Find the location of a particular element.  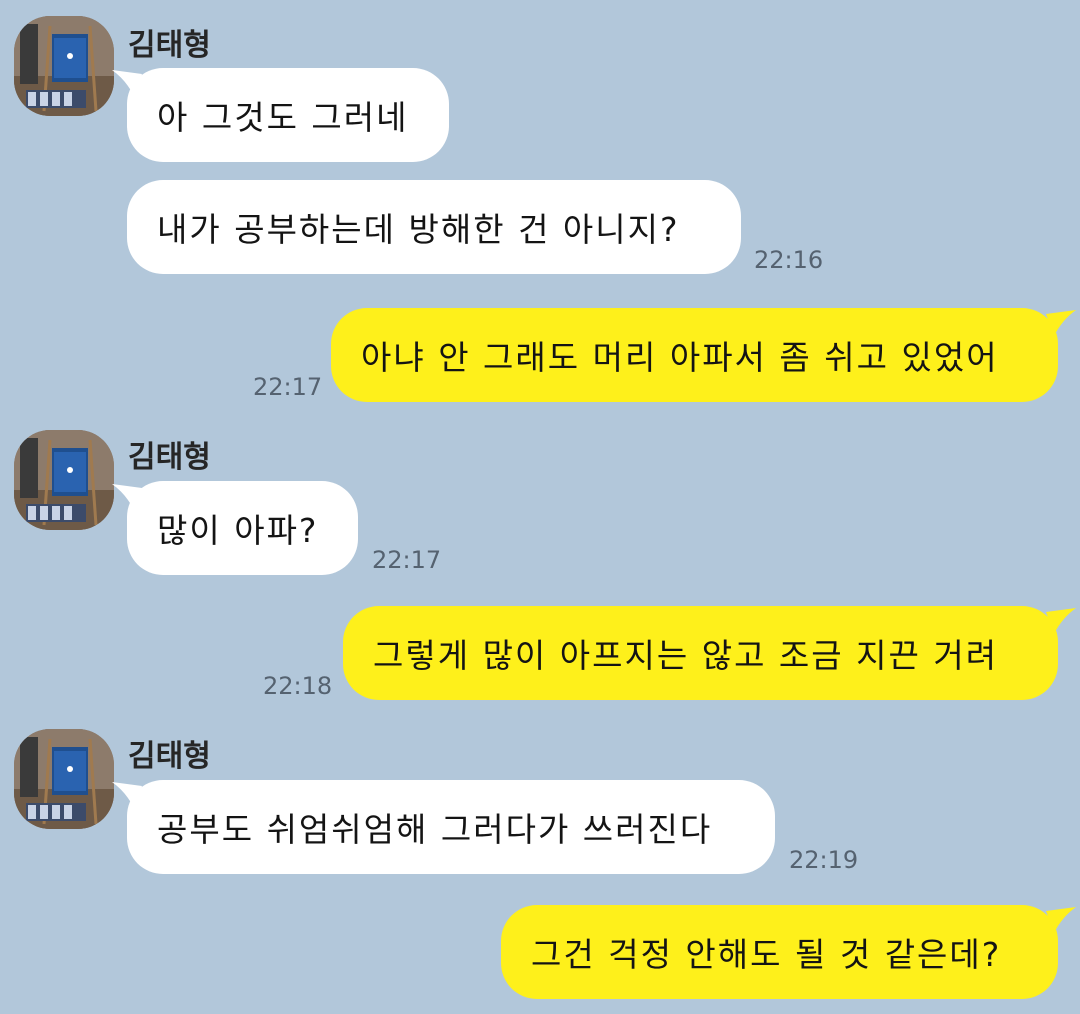

message-bubble-incoming: 많이 아파? is located at coordinates (242, 528).